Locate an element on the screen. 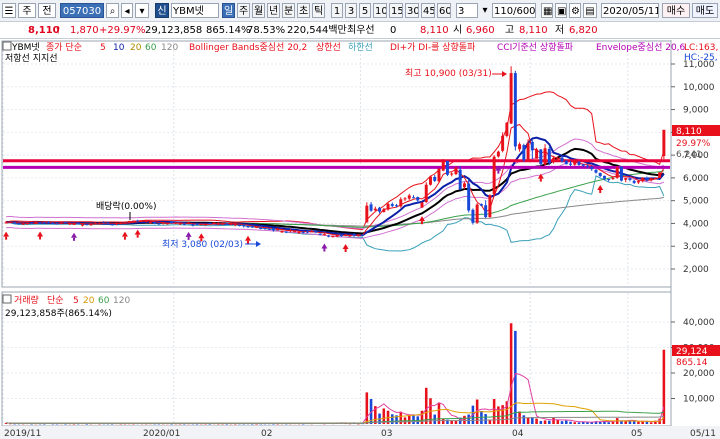  stock-name-field: YBM넷 is located at coordinates (195, 10).